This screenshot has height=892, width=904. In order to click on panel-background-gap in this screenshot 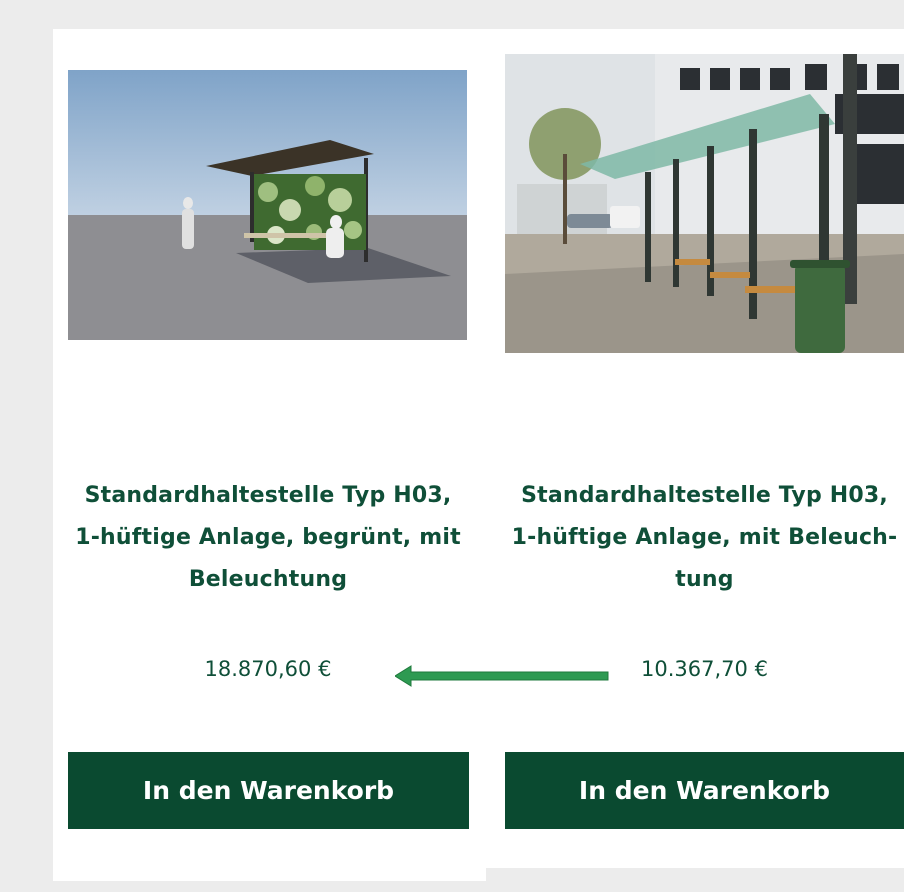, I will do `click(695, 874)`.